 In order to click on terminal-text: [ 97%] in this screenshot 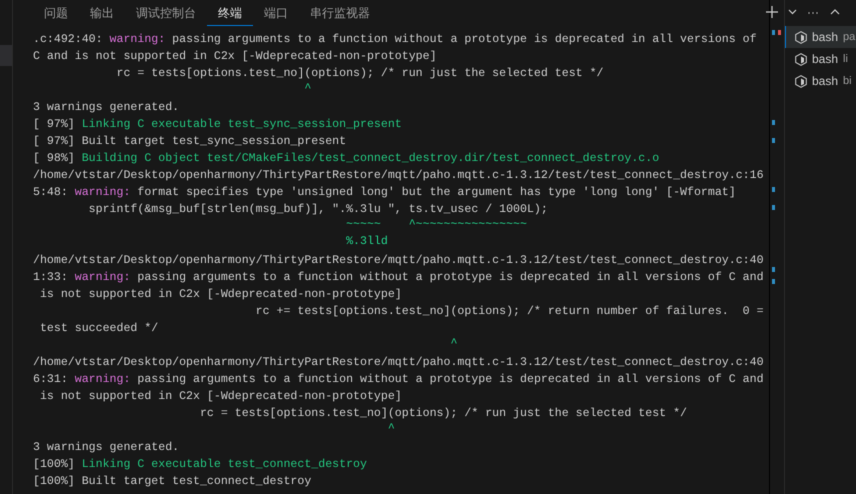, I will do `click(54, 124)`.